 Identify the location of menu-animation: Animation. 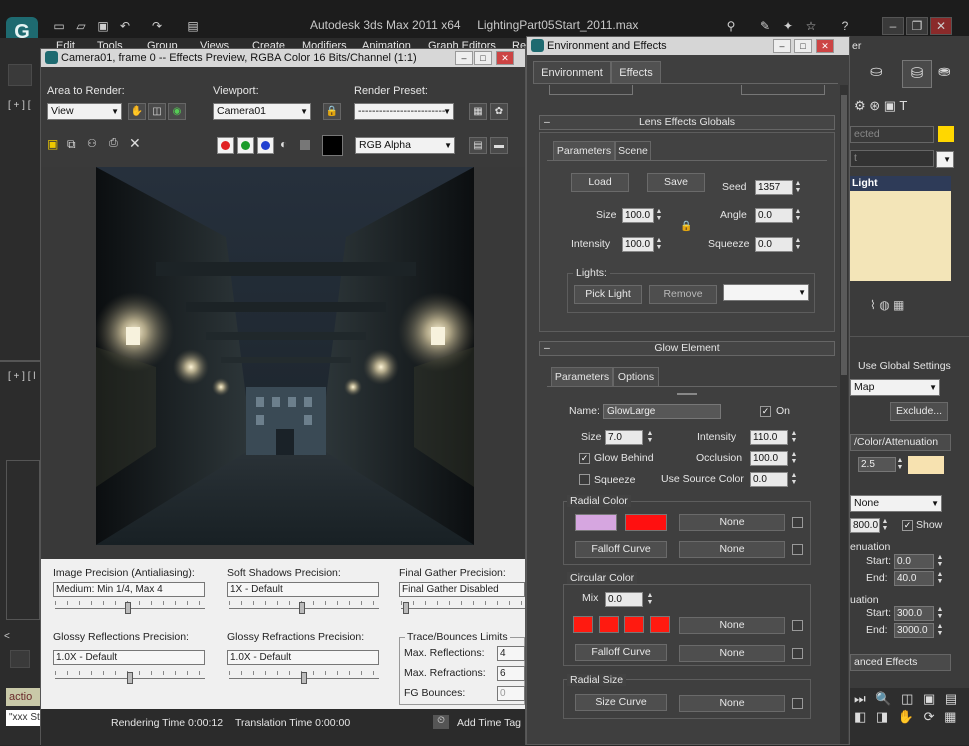
(386, 44).